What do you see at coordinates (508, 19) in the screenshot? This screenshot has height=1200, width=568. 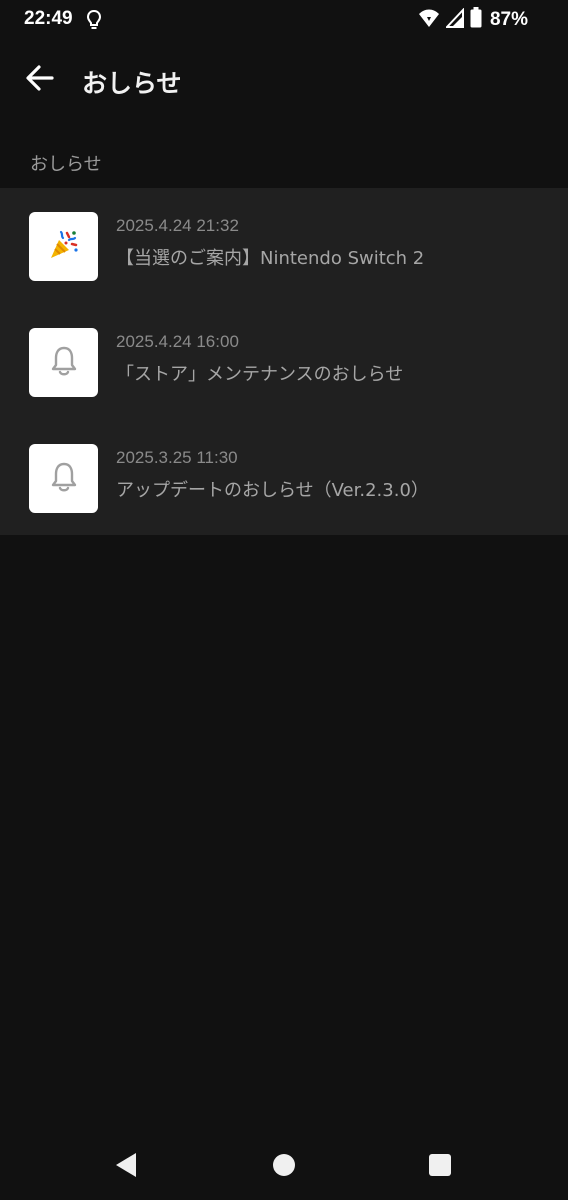 I see `battery-percent: 87%` at bounding box center [508, 19].